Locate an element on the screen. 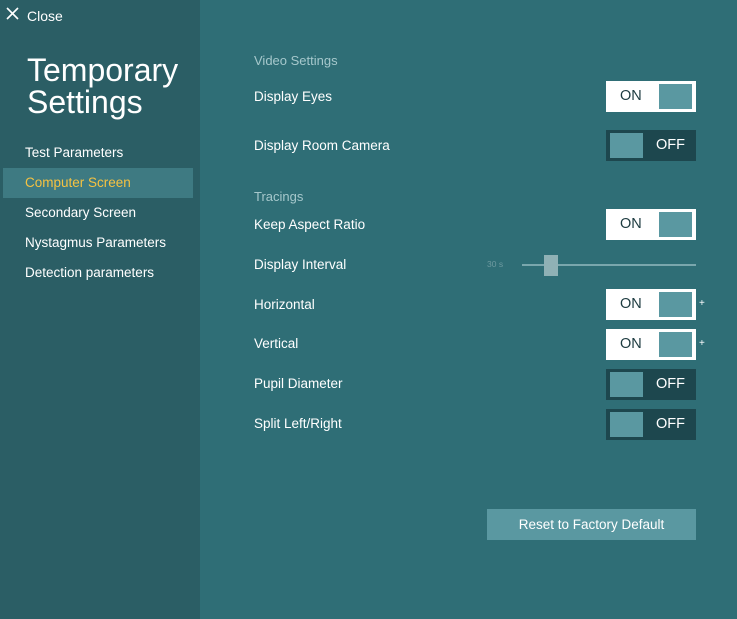  section-heading-video-settings: Video Settings is located at coordinates (296, 60).